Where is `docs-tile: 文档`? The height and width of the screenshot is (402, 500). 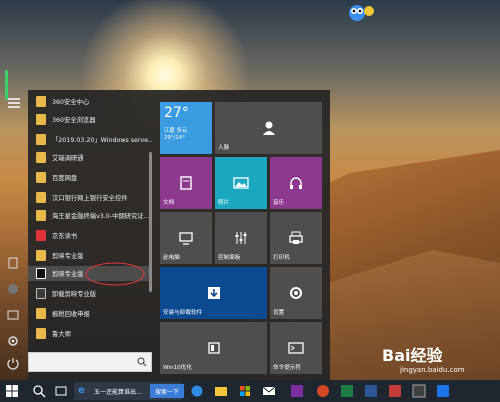 docs-tile: 文档 is located at coordinates (186, 183).